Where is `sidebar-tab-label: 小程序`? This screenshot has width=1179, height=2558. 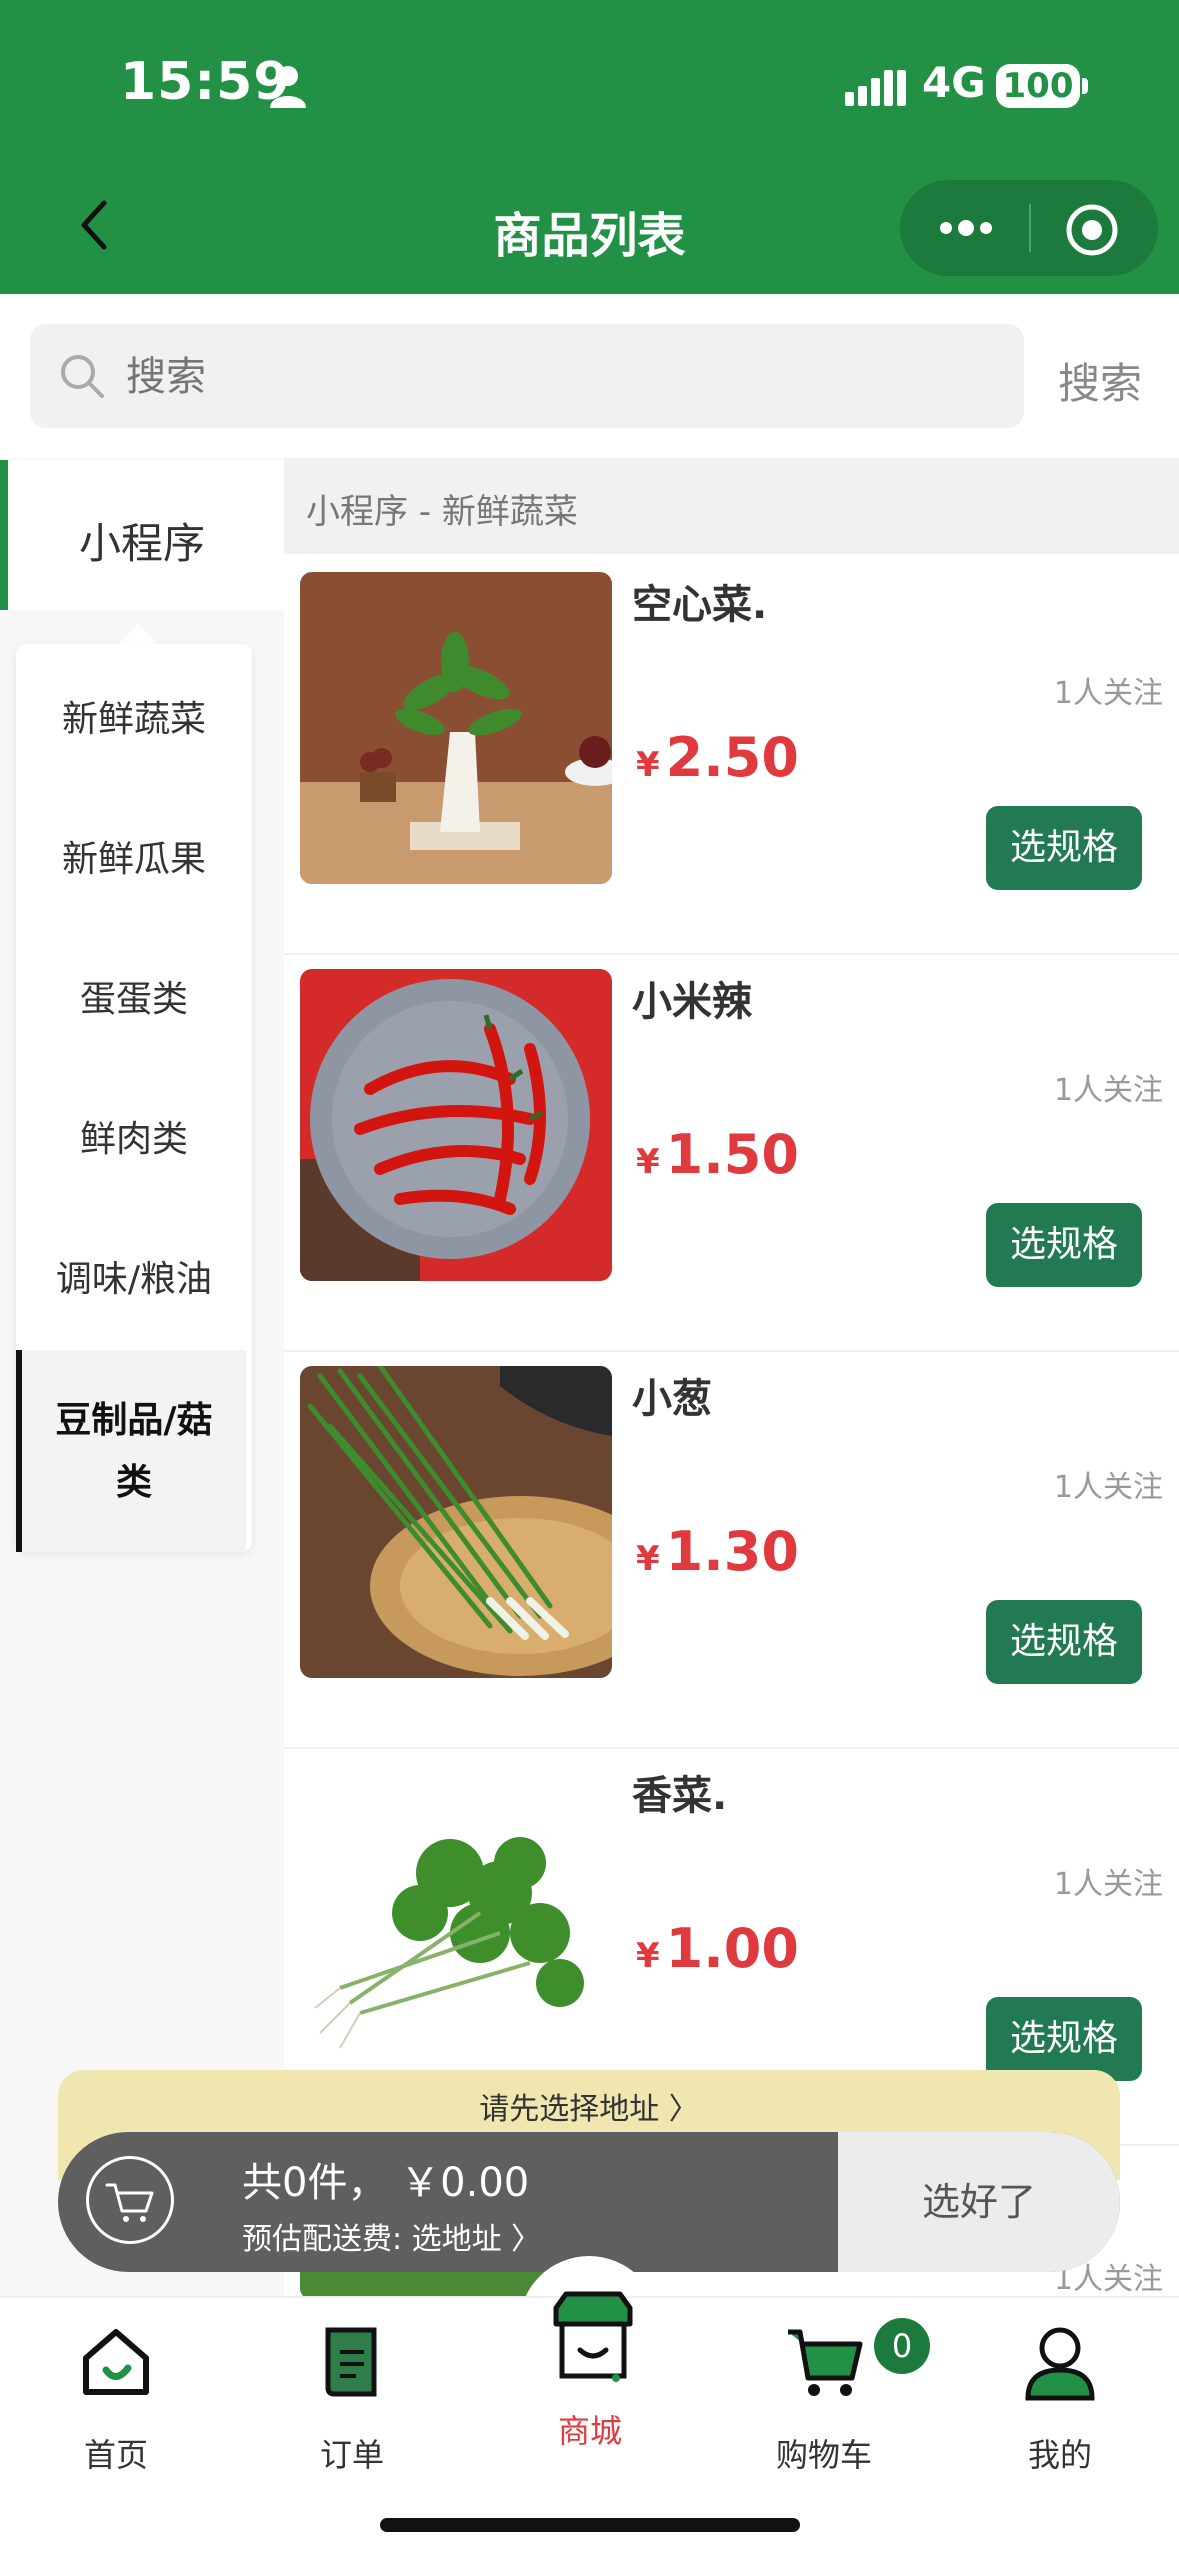 sidebar-tab-label: 小程序 is located at coordinates (141, 543).